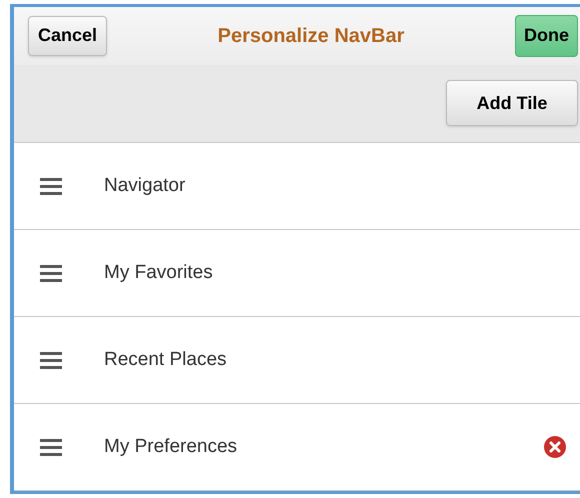 This screenshot has height=498, width=580. I want to click on item-label: Recent Places, so click(166, 360).